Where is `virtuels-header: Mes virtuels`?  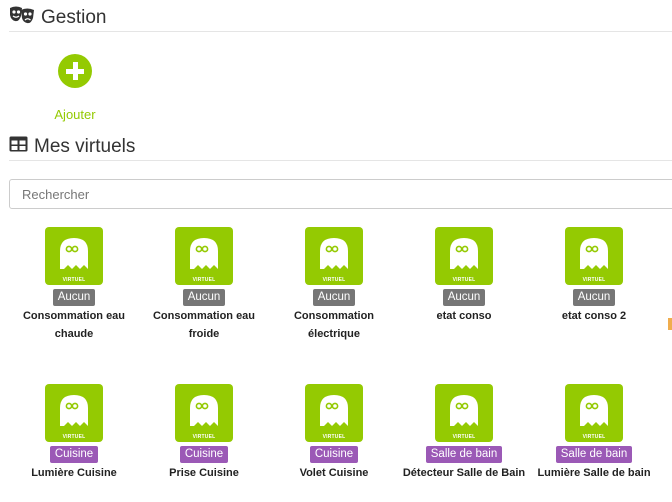
virtuels-header: Mes virtuels is located at coordinates (340, 147).